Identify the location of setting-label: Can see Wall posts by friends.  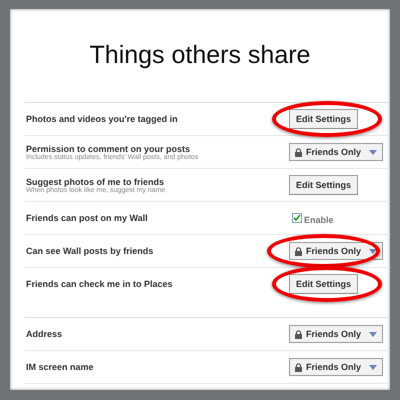
(90, 251).